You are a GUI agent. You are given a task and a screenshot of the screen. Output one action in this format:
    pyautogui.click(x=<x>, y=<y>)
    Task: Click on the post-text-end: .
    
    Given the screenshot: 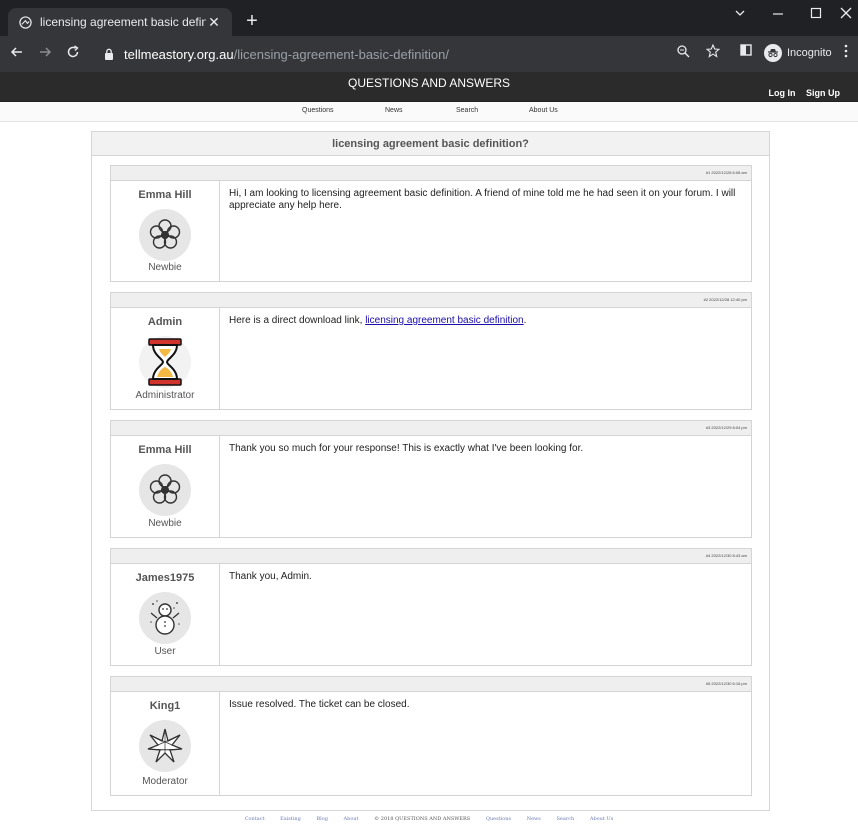 What is the action you would take?
    pyautogui.click(x=525, y=320)
    